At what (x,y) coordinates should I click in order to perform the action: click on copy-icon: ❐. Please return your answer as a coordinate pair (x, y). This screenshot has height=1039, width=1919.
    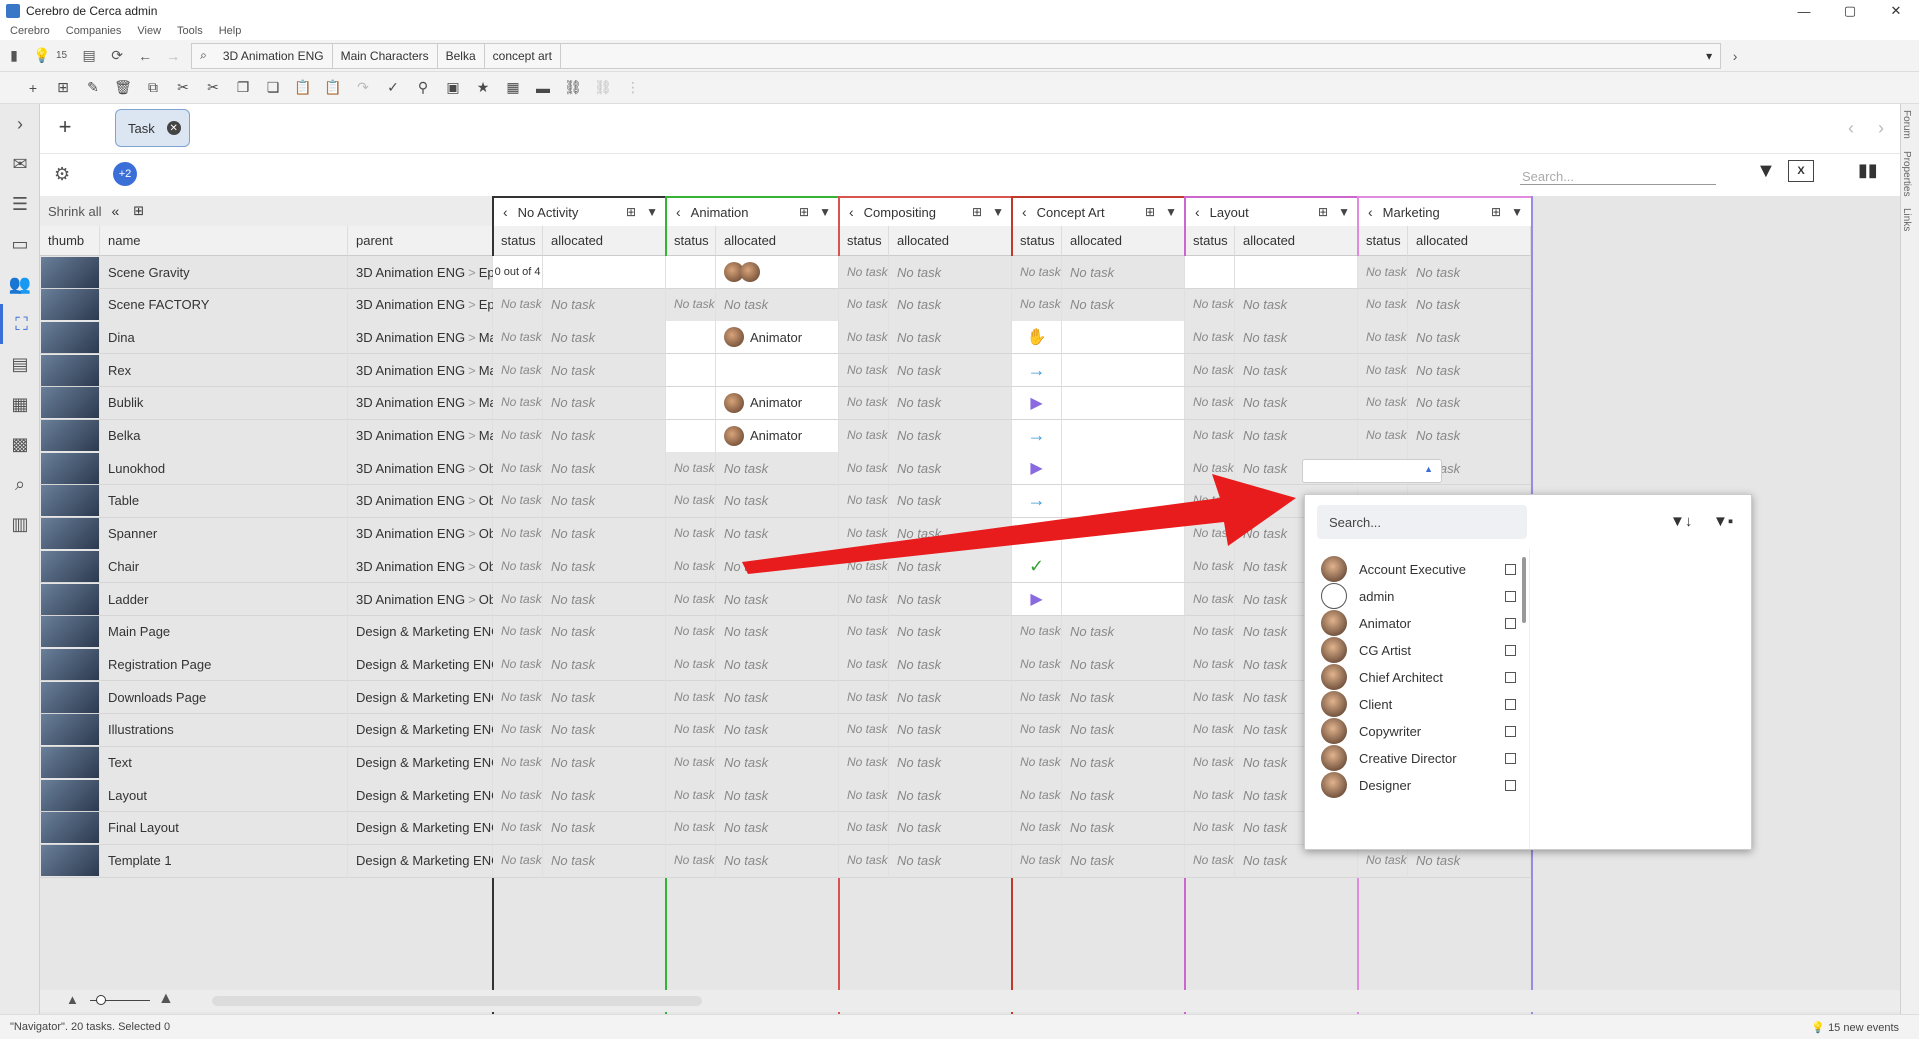
    Looking at the image, I should click on (243, 88).